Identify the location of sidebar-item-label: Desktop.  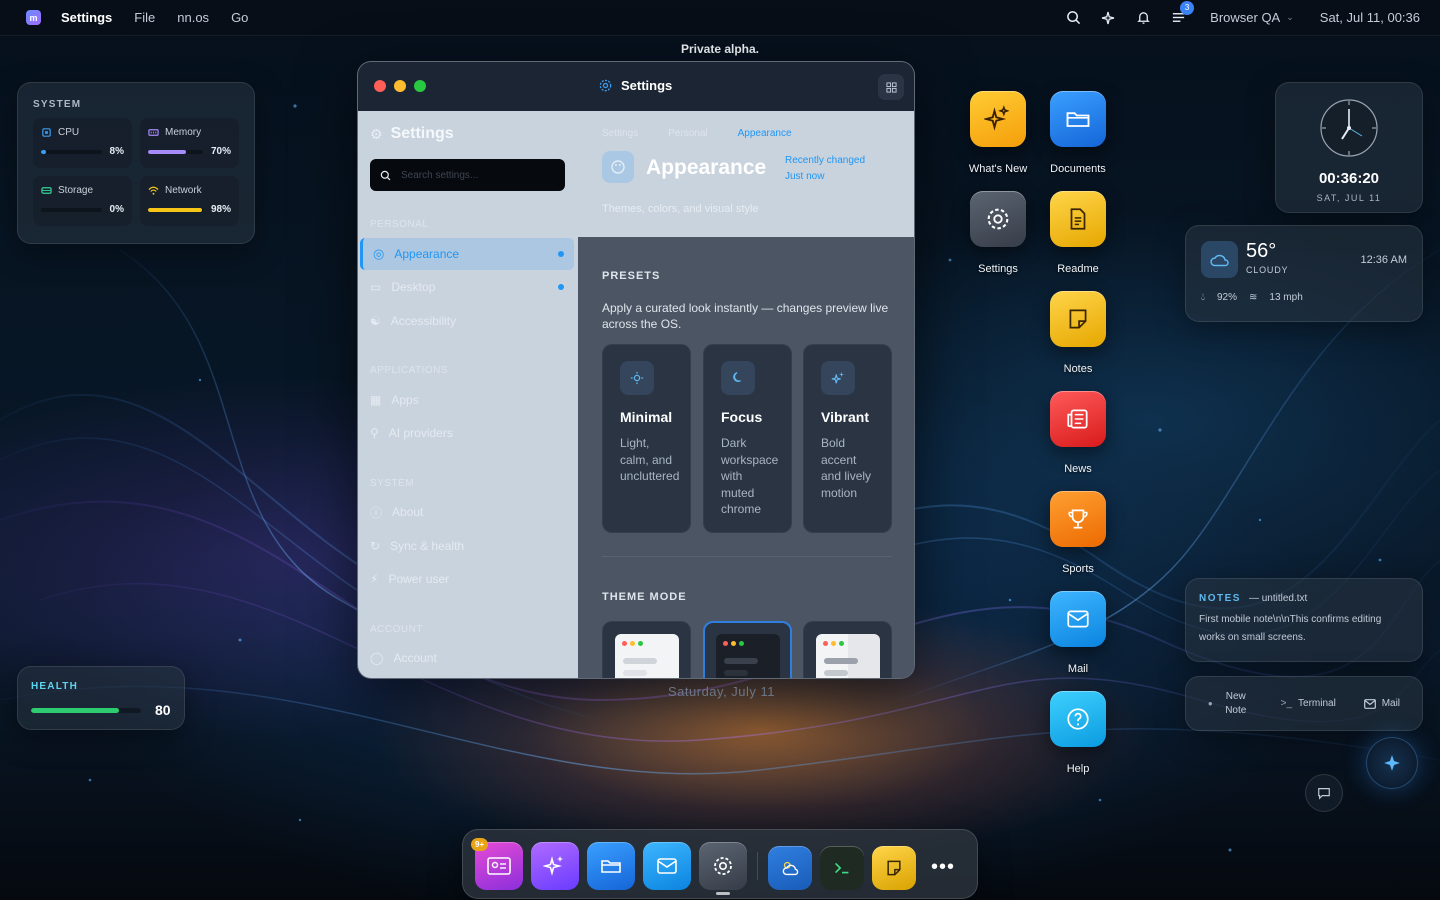
(413, 287).